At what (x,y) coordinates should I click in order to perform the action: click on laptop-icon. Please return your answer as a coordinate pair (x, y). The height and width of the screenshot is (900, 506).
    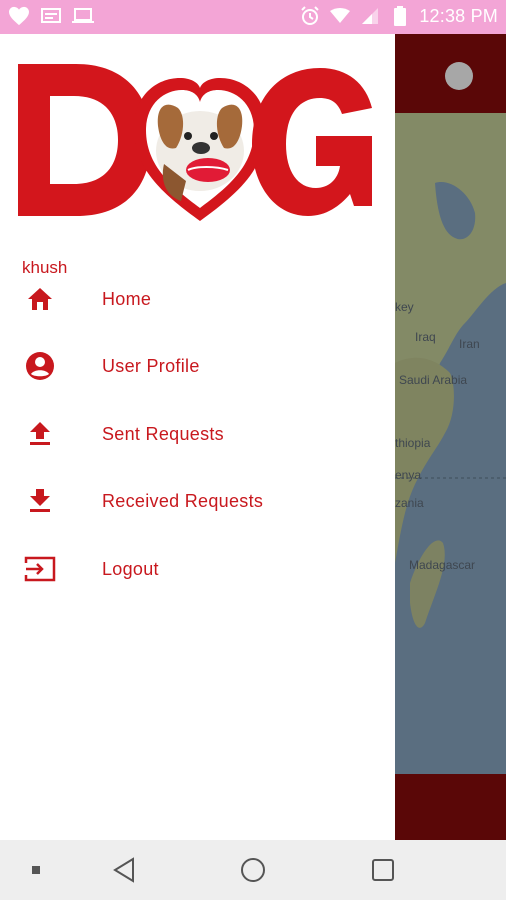
    Looking at the image, I should click on (83, 16).